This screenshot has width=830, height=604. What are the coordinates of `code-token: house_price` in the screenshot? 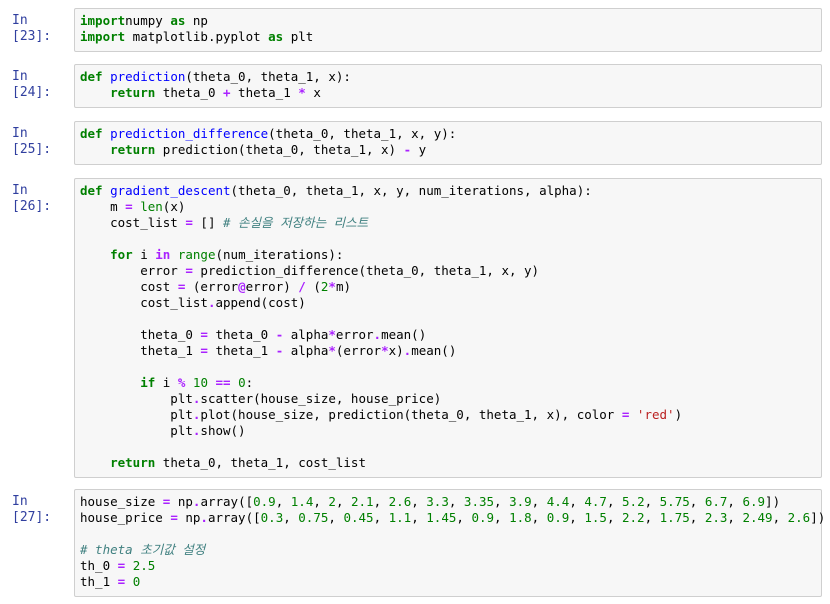 It's located at (125, 517).